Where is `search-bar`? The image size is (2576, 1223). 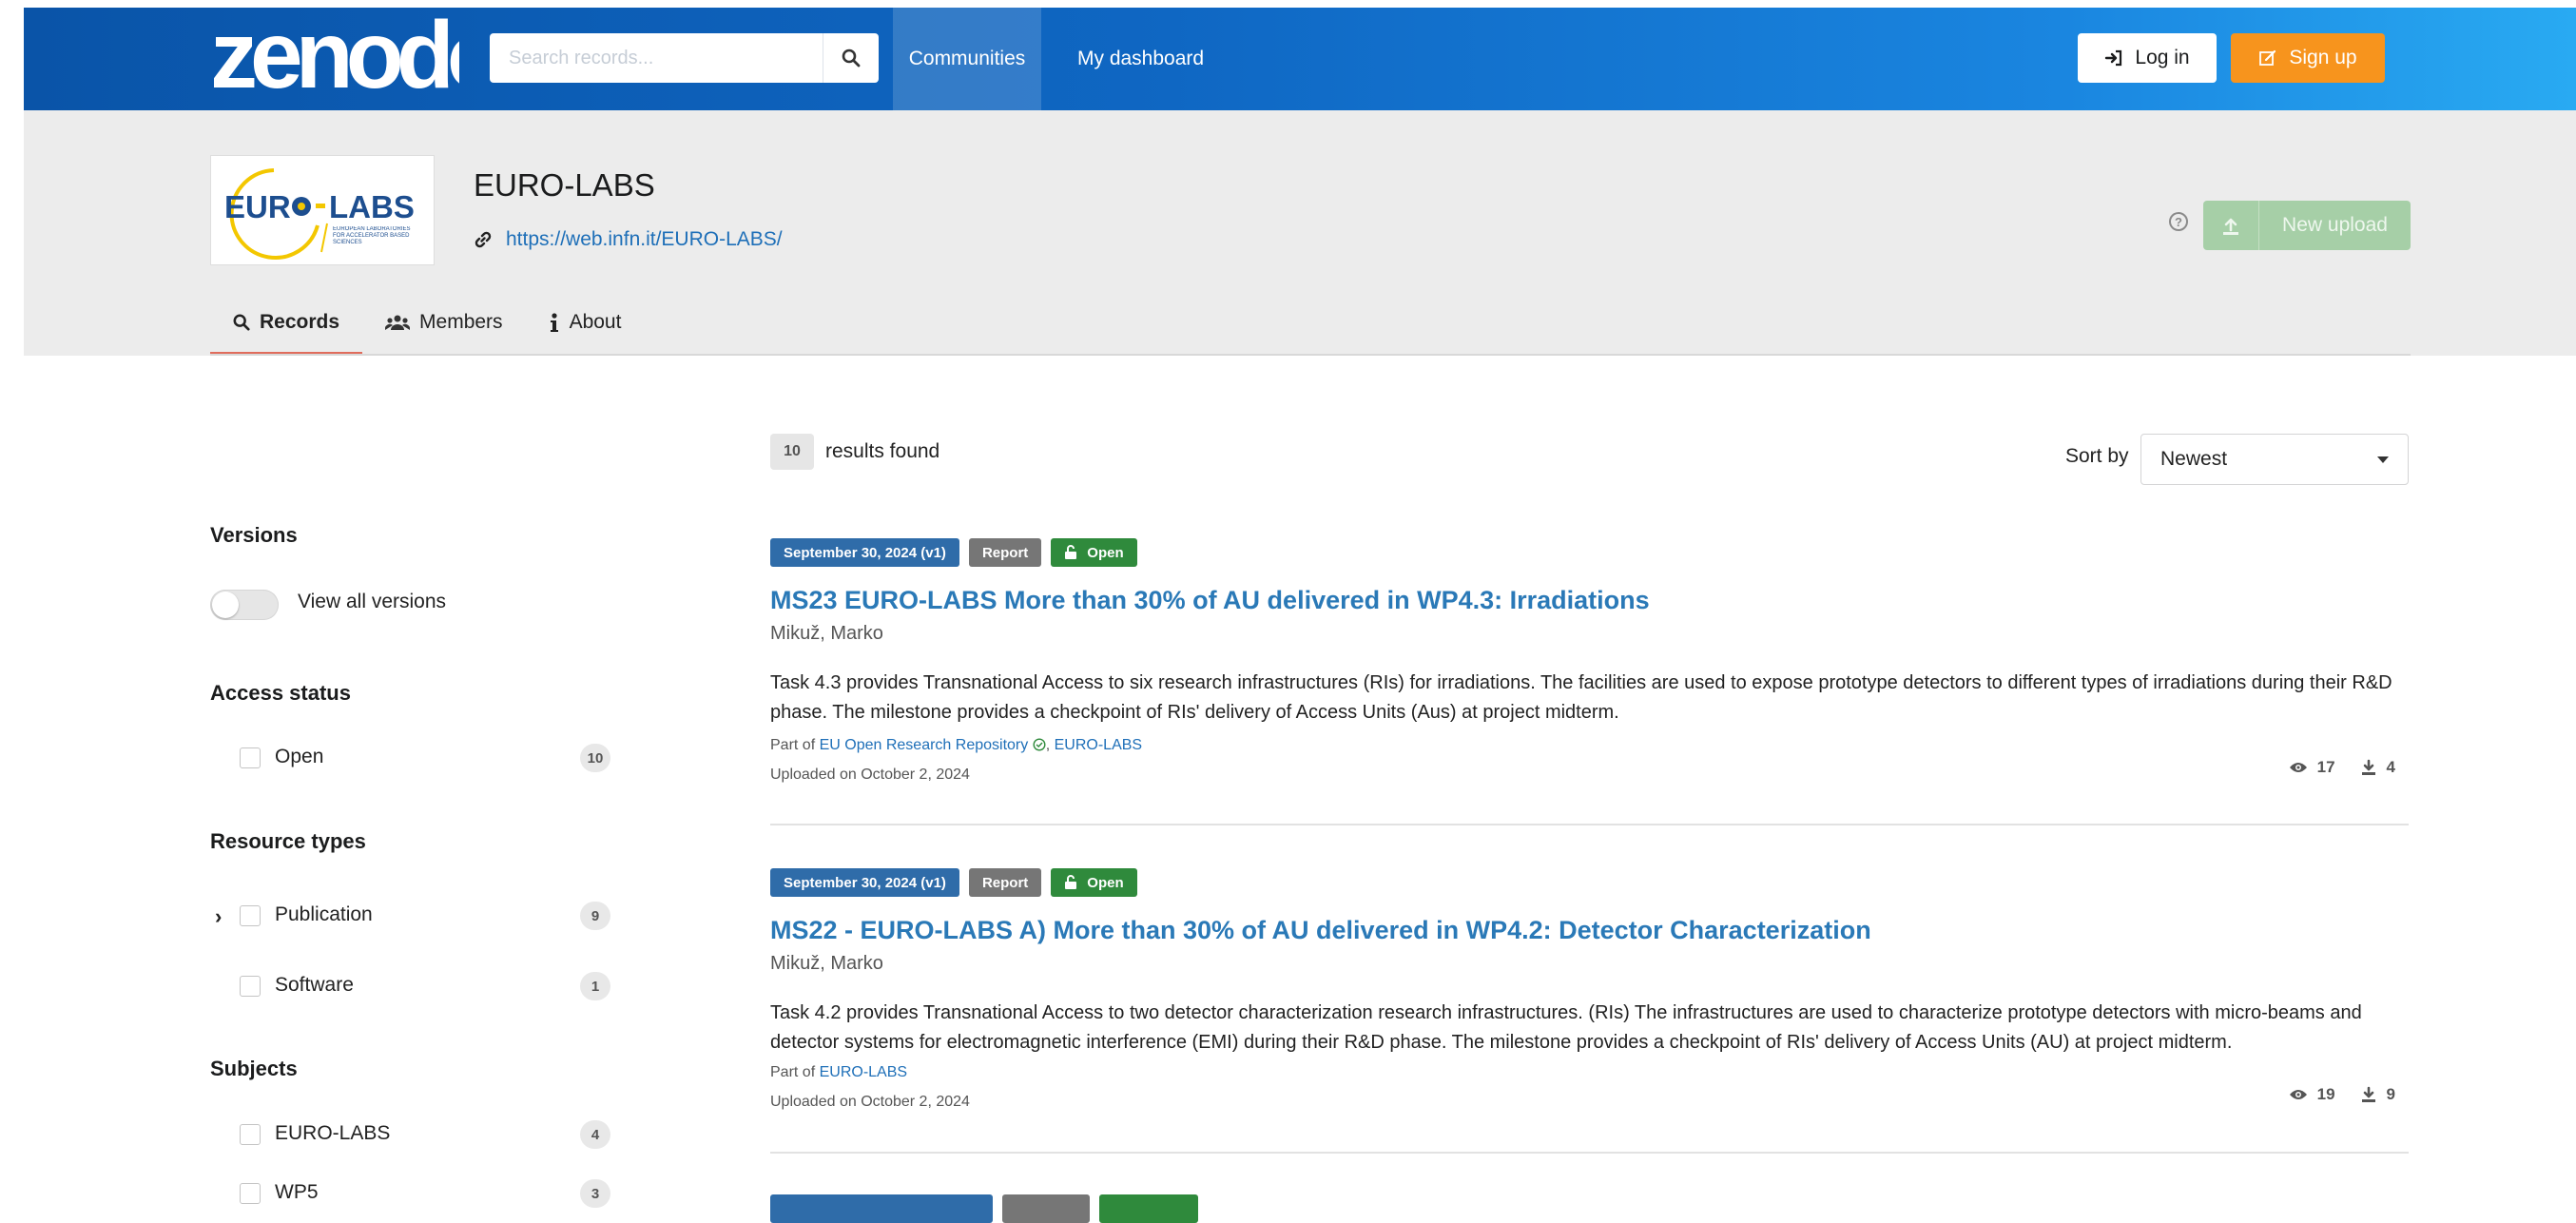 search-bar is located at coordinates (695, 58).